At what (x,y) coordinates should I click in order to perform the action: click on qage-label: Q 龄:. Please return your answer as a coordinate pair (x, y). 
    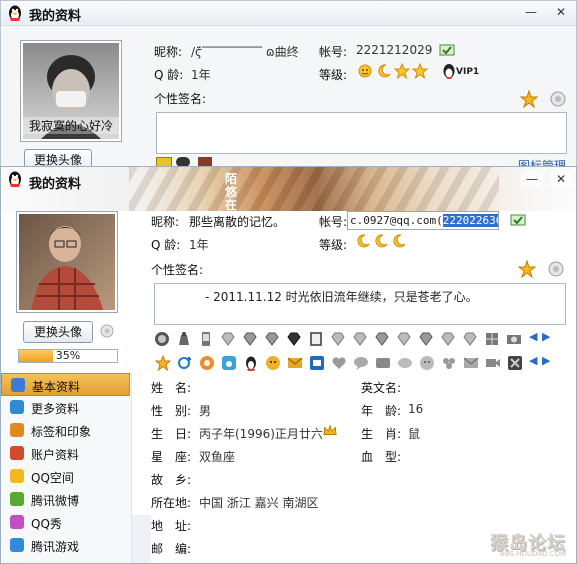
    Looking at the image, I should click on (166, 245).